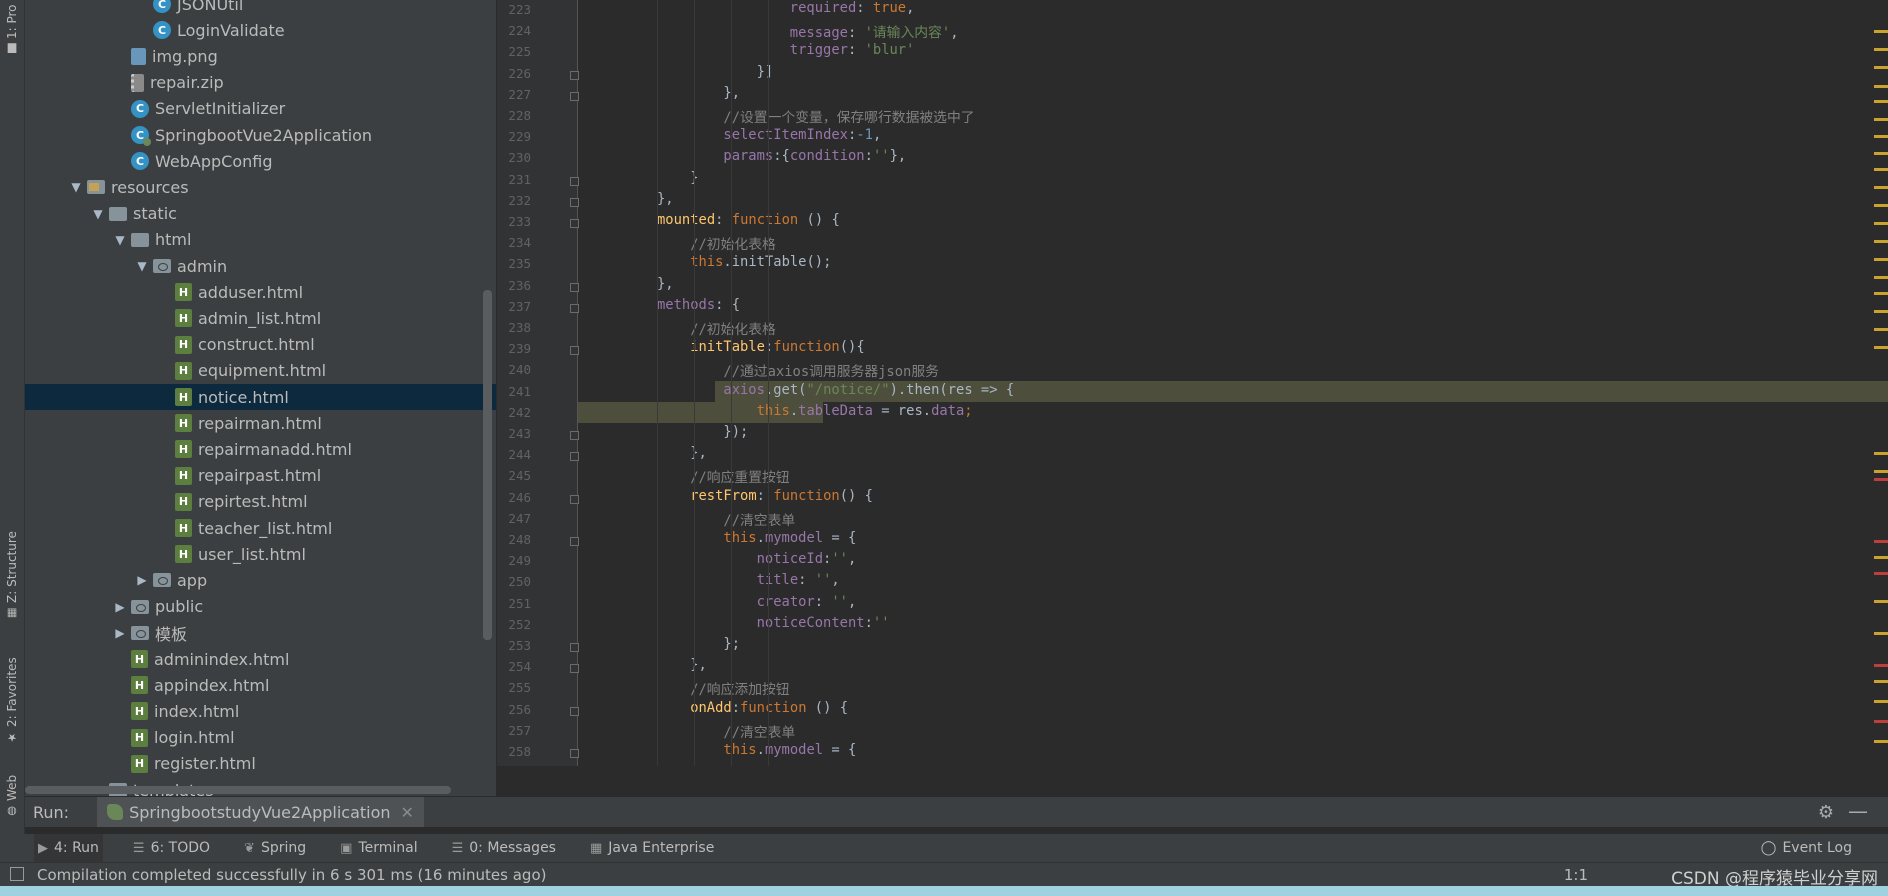 This screenshot has height=896, width=1888. What do you see at coordinates (1806, 848) in the screenshot?
I see `event-log-button: ◯ Event Log` at bounding box center [1806, 848].